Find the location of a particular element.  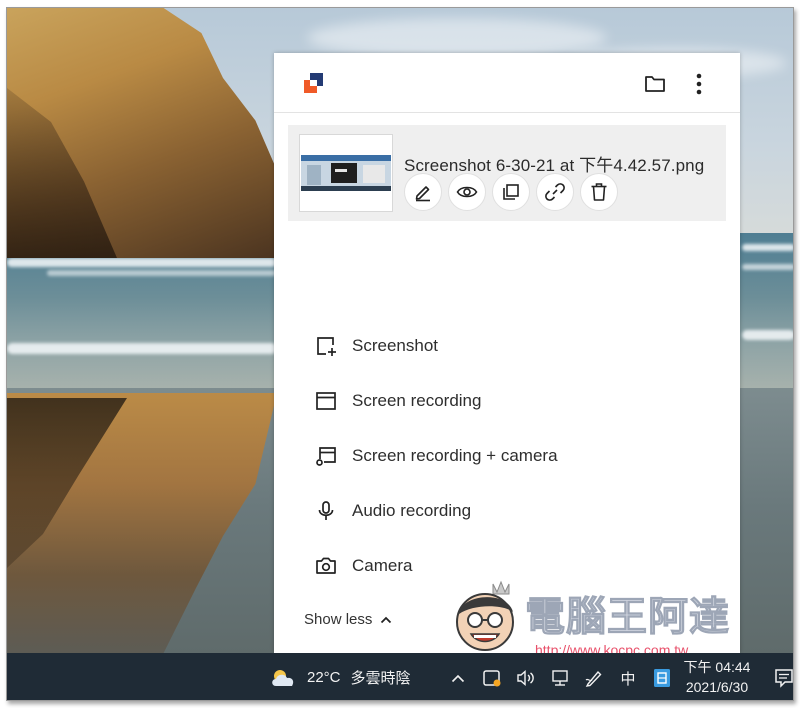

menu-item-label: Audio recording is located at coordinates (412, 510).